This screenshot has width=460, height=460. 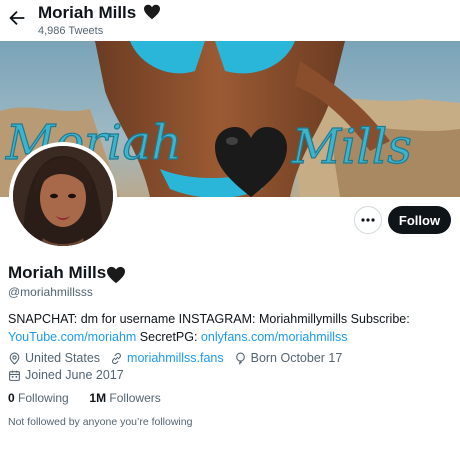 I want to click on handle: @moriahmillsss, so click(x=50, y=292).